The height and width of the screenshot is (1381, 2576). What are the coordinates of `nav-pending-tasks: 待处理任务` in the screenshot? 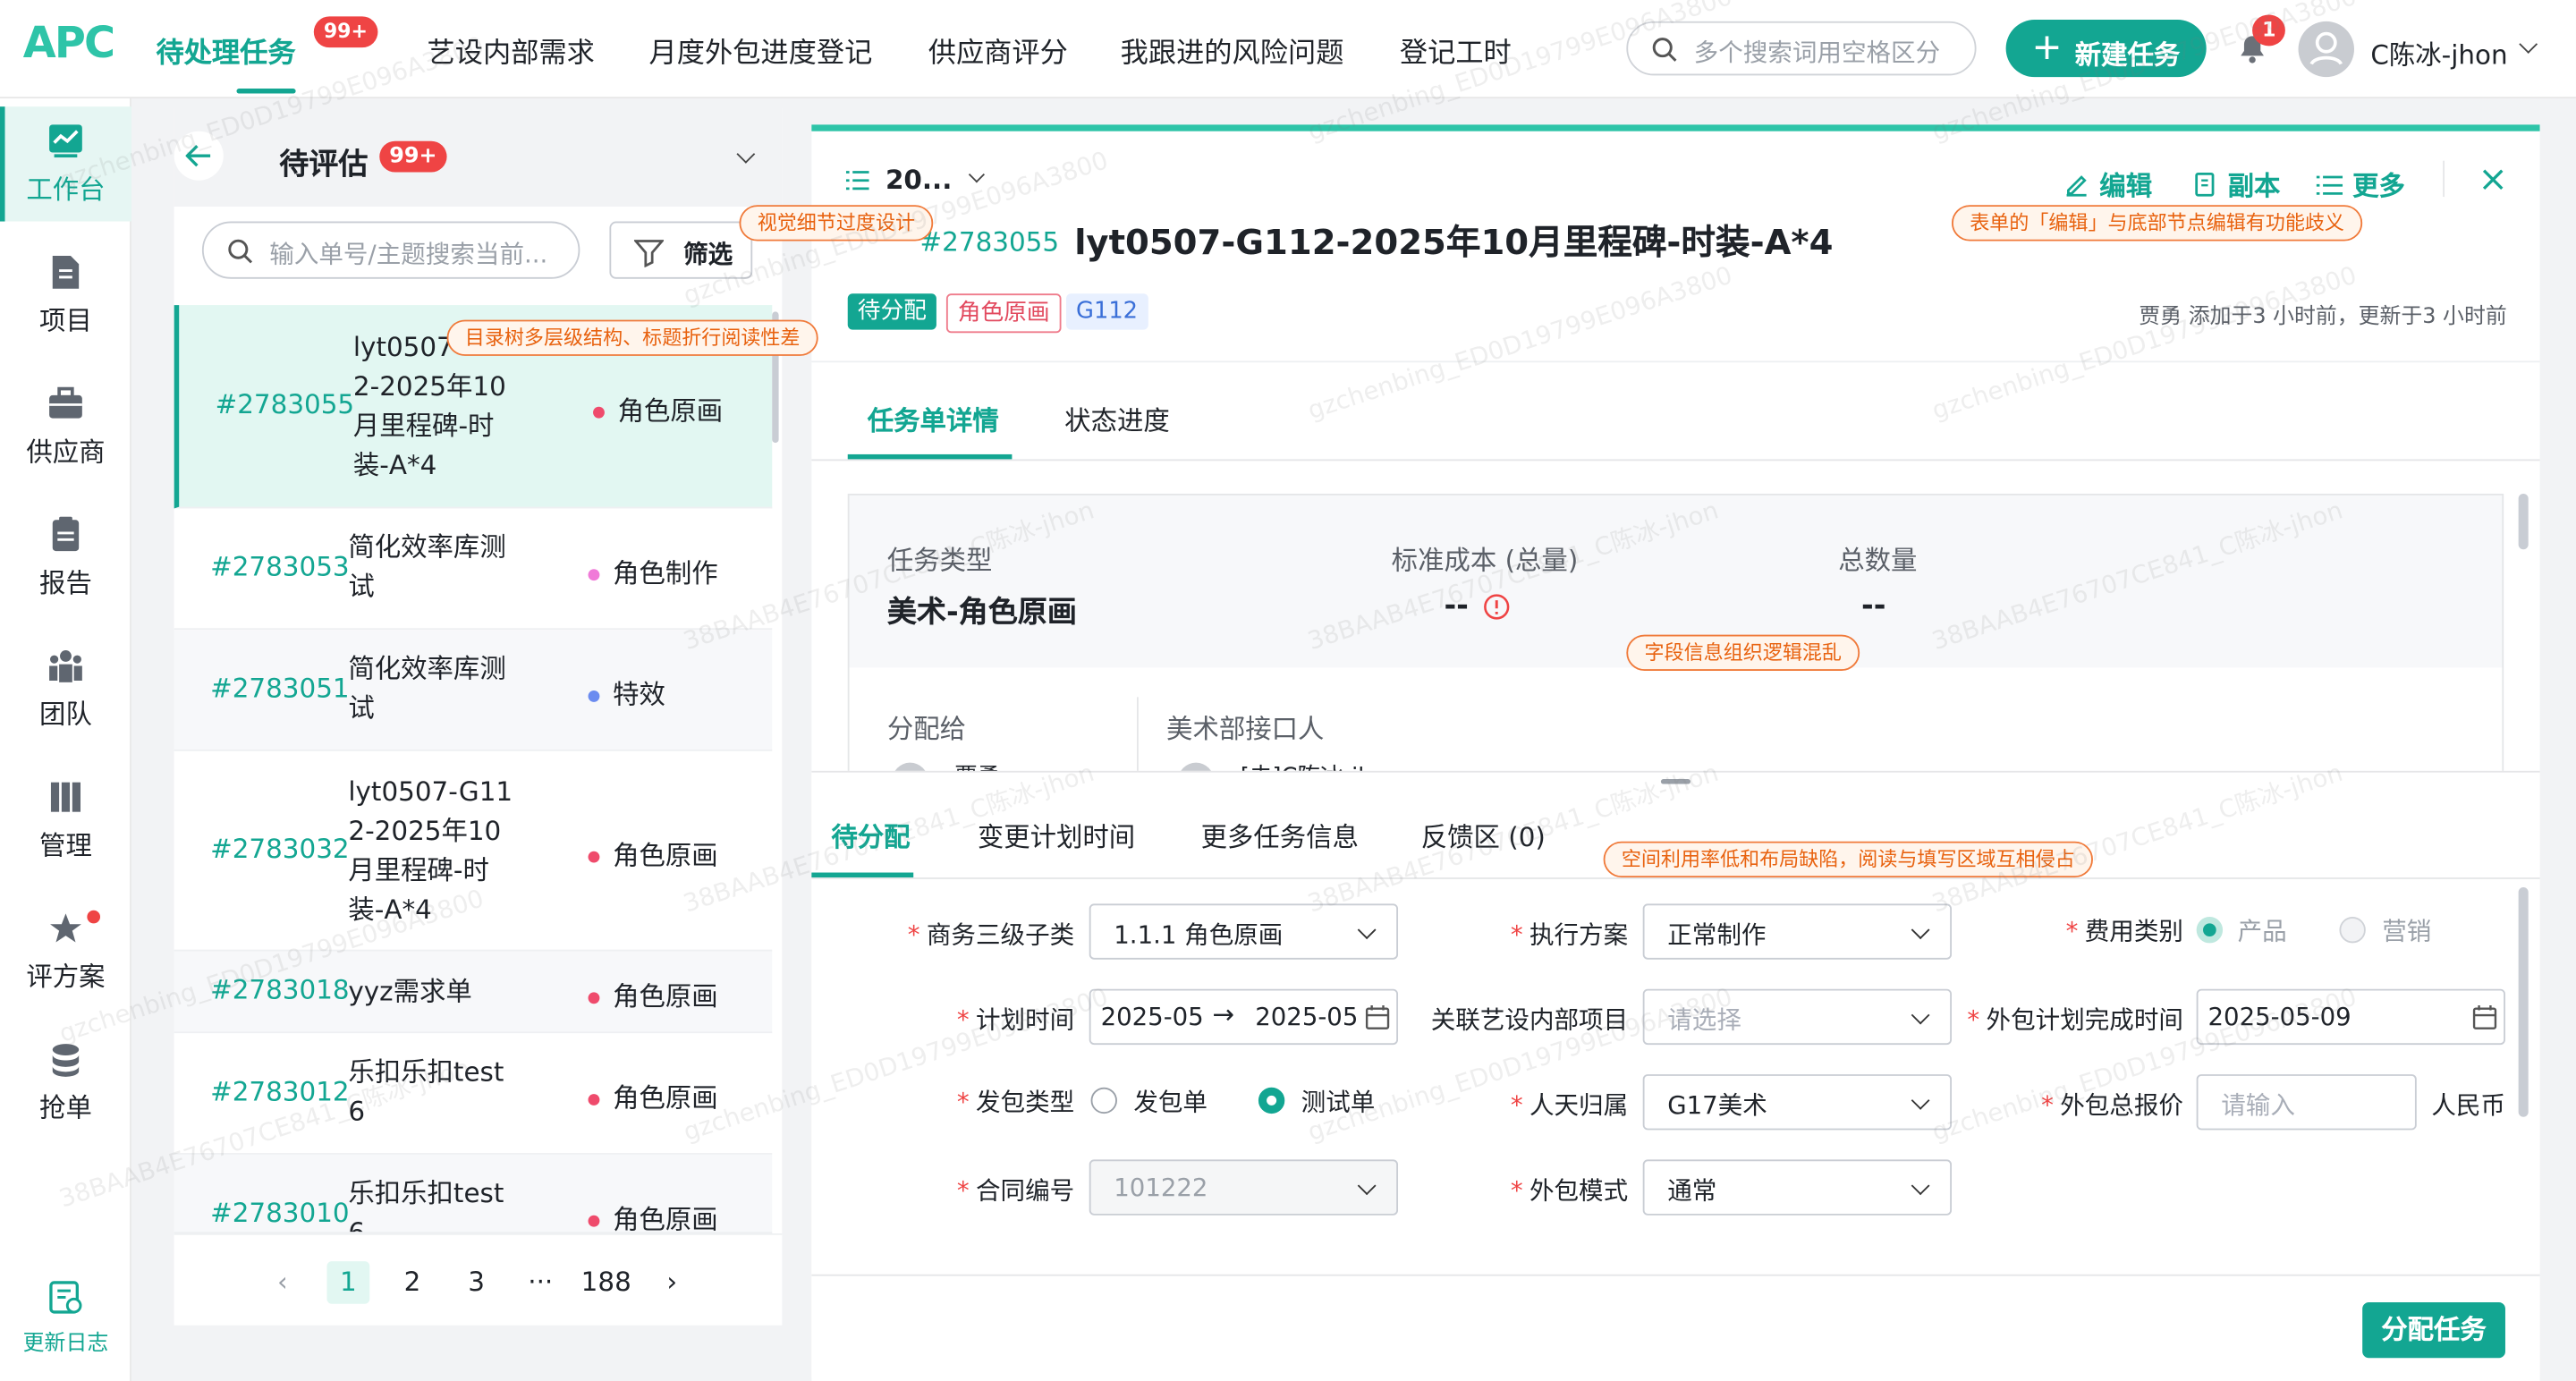 It's located at (225, 50).